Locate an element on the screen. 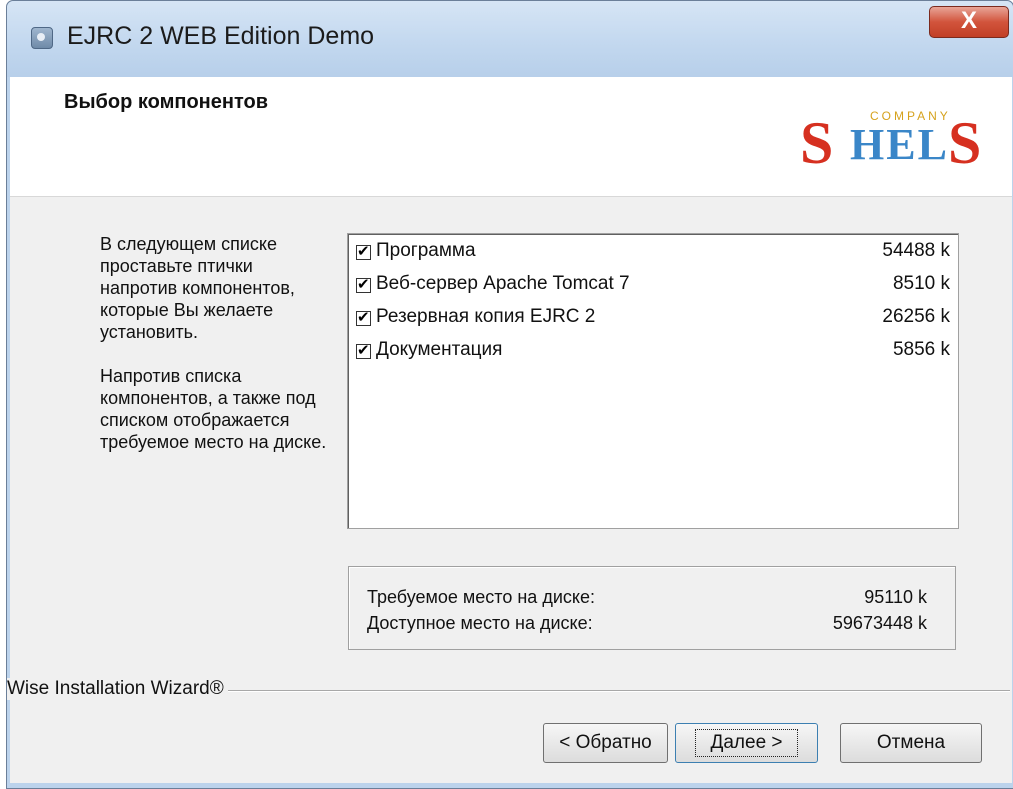 Image resolution: width=1013 pixels, height=789 pixels. wizard-brand-label: Wise Installation Wizard® is located at coordinates (117, 689).